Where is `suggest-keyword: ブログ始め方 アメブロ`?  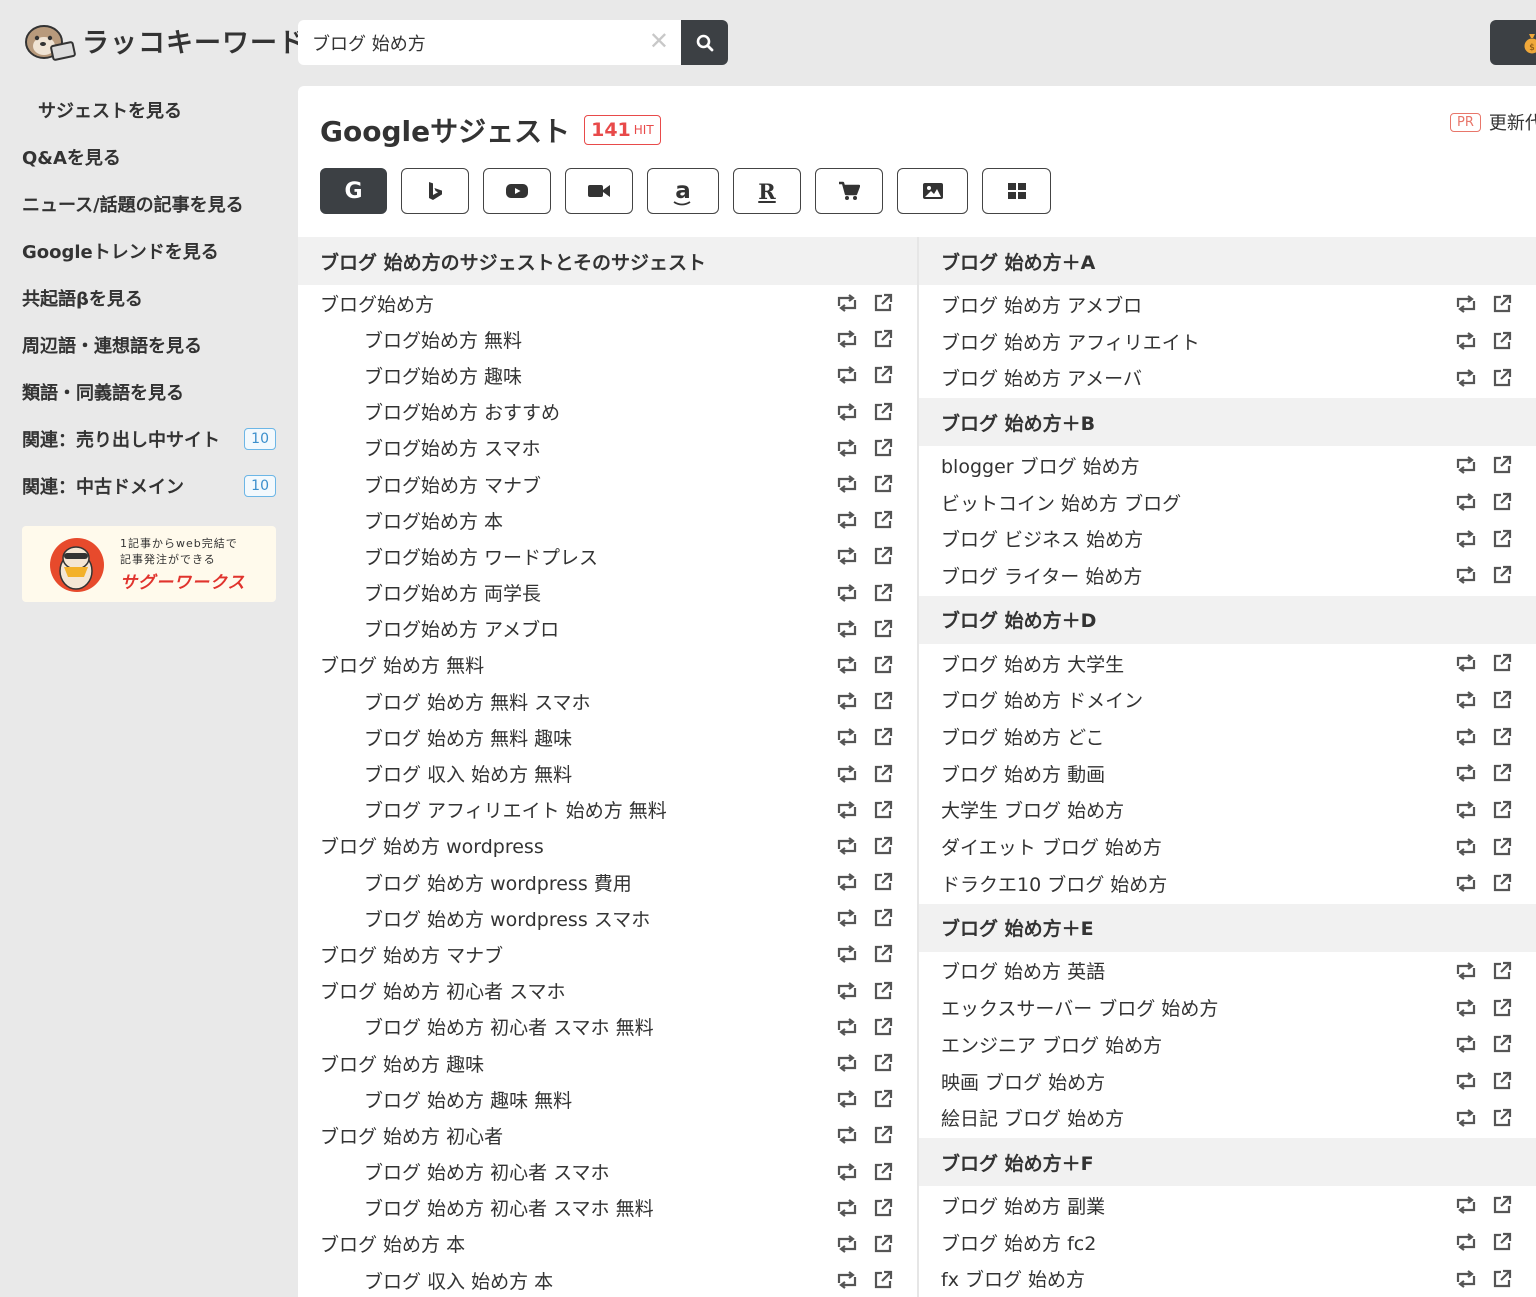
suggest-keyword: ブログ始め方 アメブロ is located at coordinates (461, 628).